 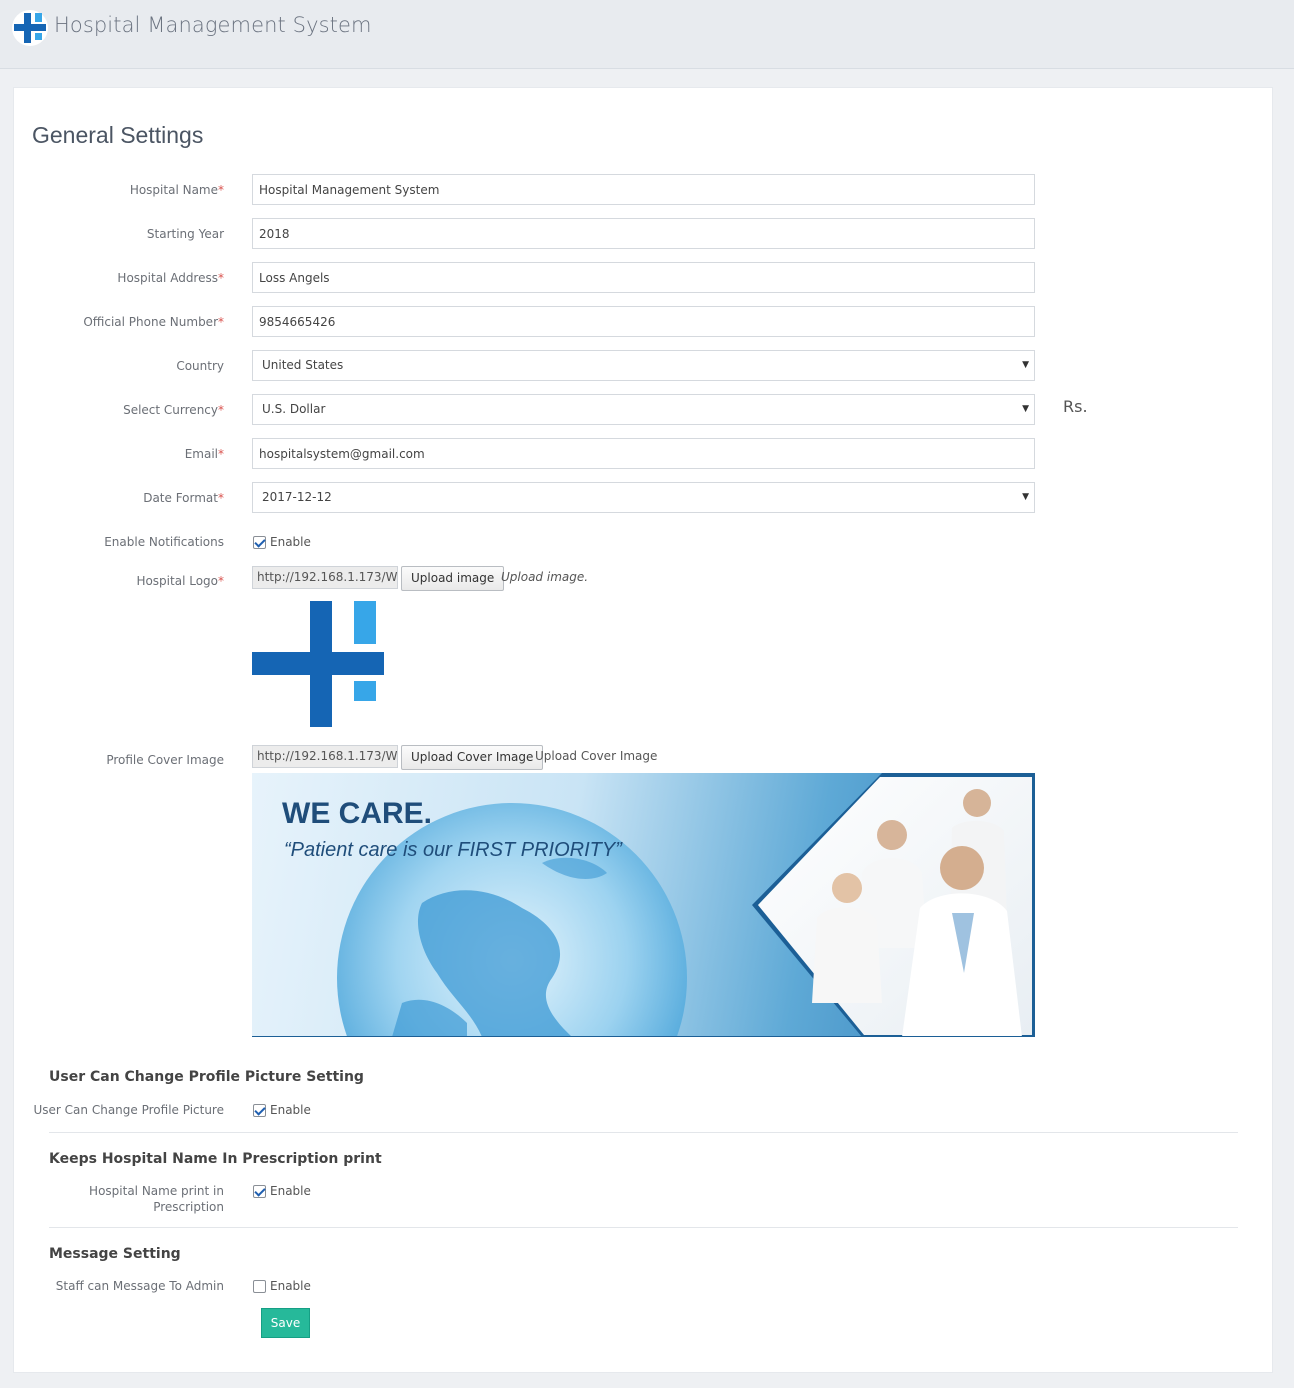 What do you see at coordinates (139, 1286) in the screenshot?
I see `staff-message-label: Staff can Message To Admin` at bounding box center [139, 1286].